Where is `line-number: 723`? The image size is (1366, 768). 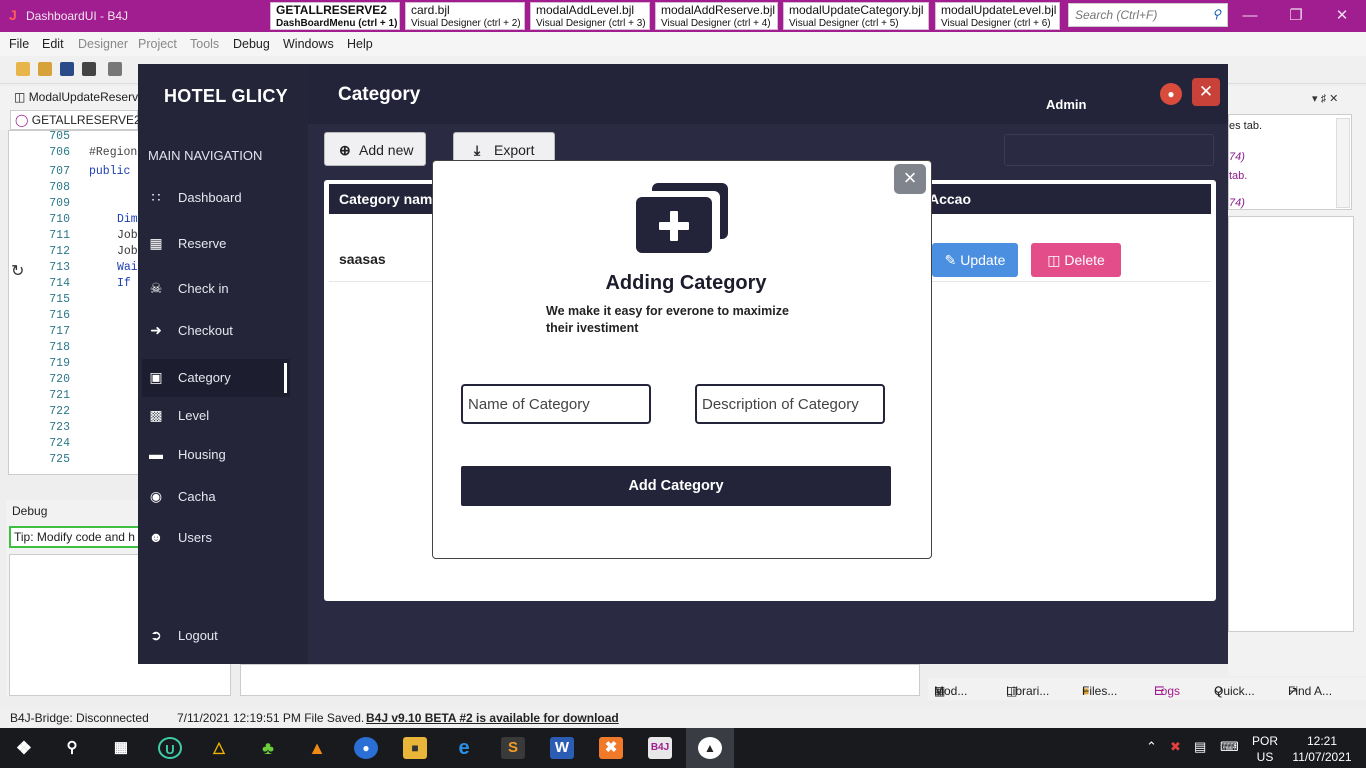
line-number: 723 is located at coordinates (59, 427).